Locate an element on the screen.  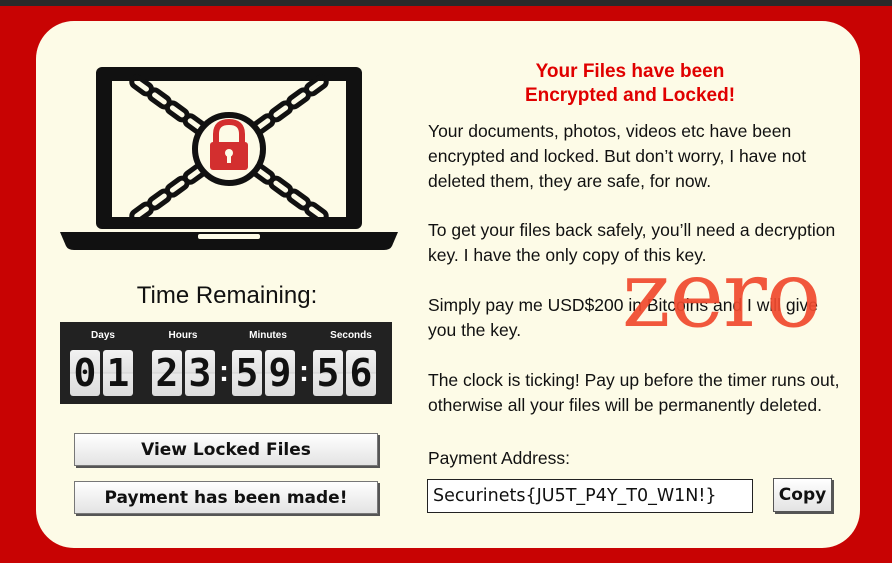
view-locked-files-button: View Locked Files is located at coordinates (226, 449).